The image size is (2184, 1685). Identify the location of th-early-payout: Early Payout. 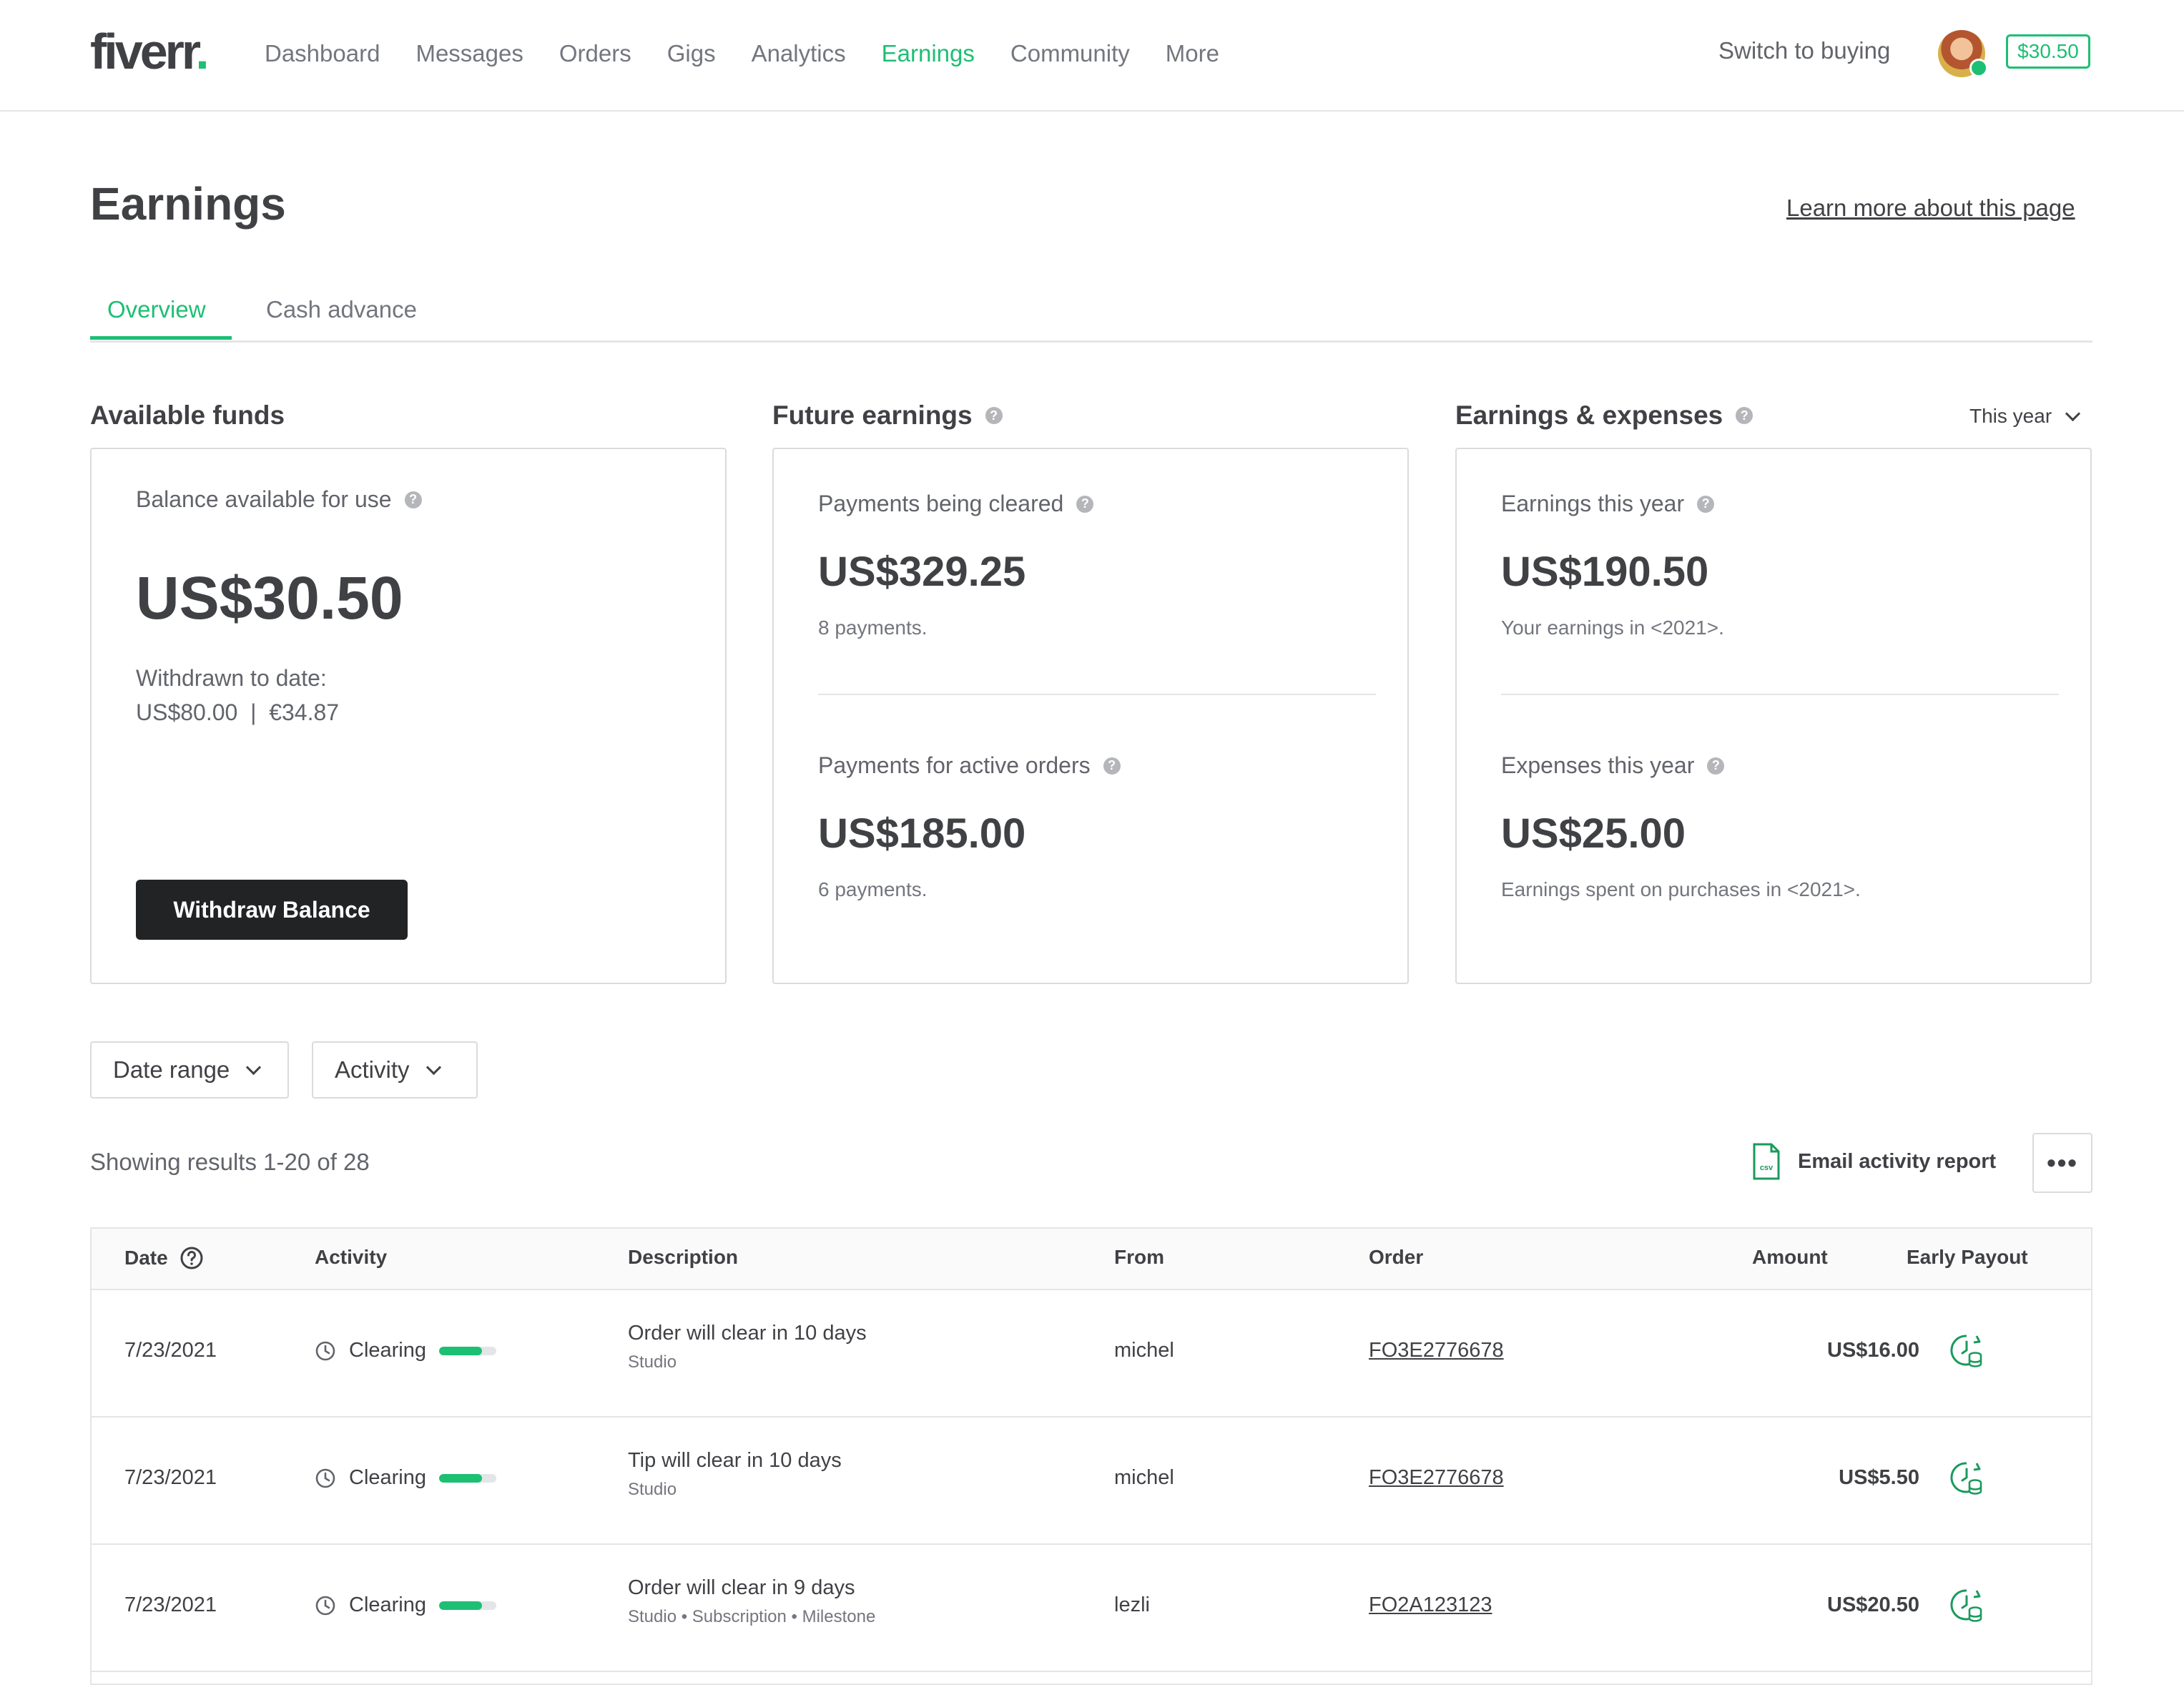
(1967, 1257).